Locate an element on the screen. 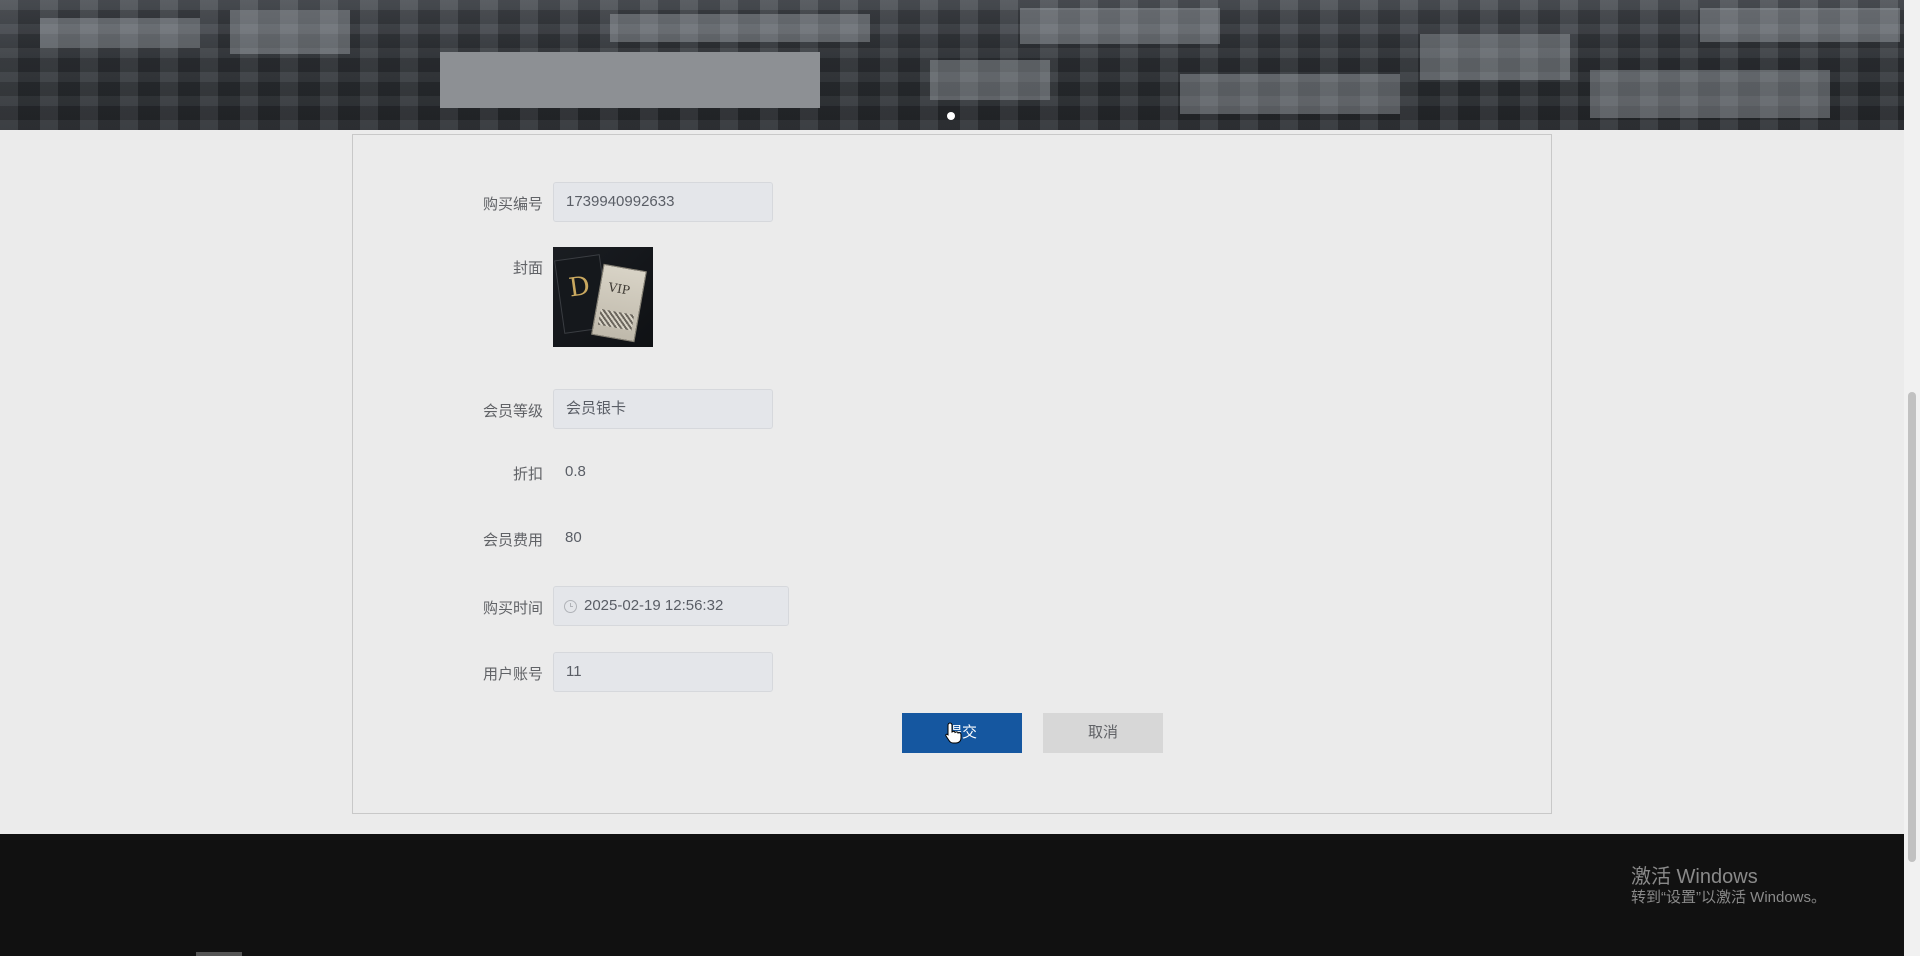 Image resolution: width=1920 pixels, height=956 pixels. carousel-indicator-dot is located at coordinates (951, 116).